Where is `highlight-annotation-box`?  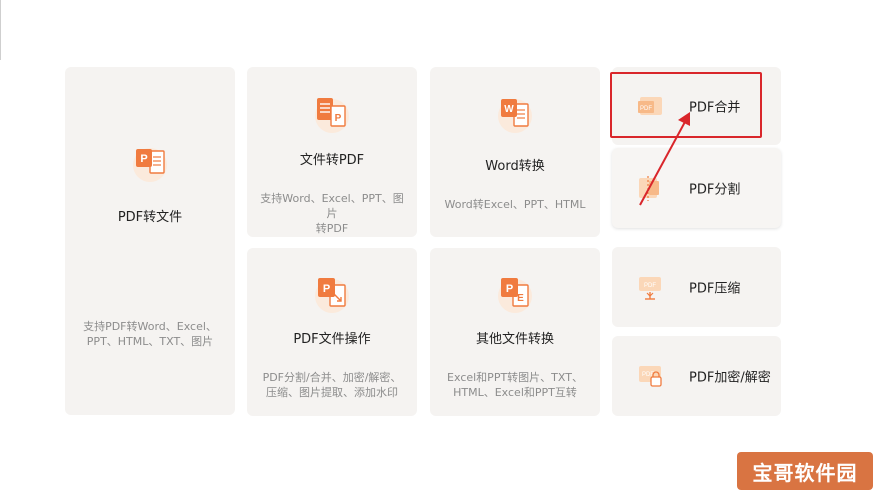 highlight-annotation-box is located at coordinates (686, 105).